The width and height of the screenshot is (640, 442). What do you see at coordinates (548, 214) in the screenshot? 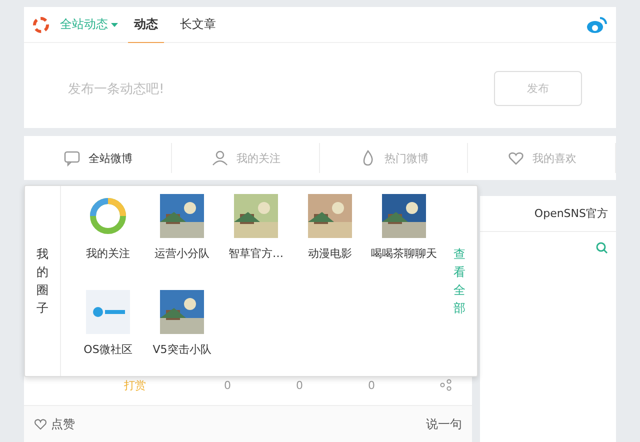
I see `side-title: OpenSNS官方` at bounding box center [548, 214].